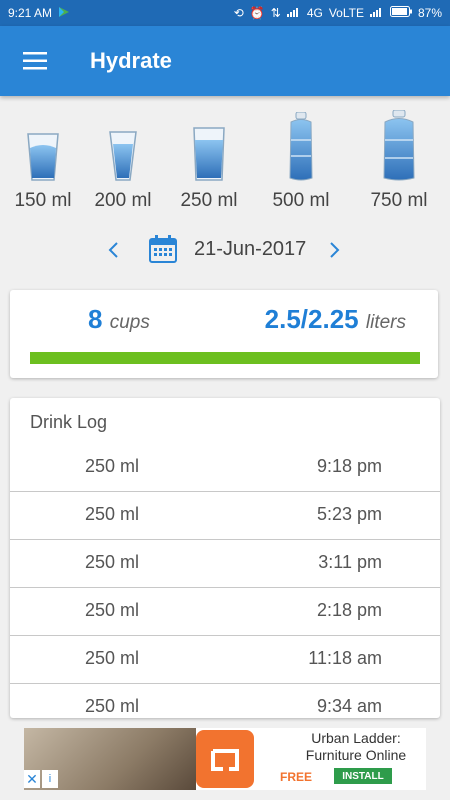  Describe the element at coordinates (209, 154) in the screenshot. I see `mug-glass-icon` at that location.